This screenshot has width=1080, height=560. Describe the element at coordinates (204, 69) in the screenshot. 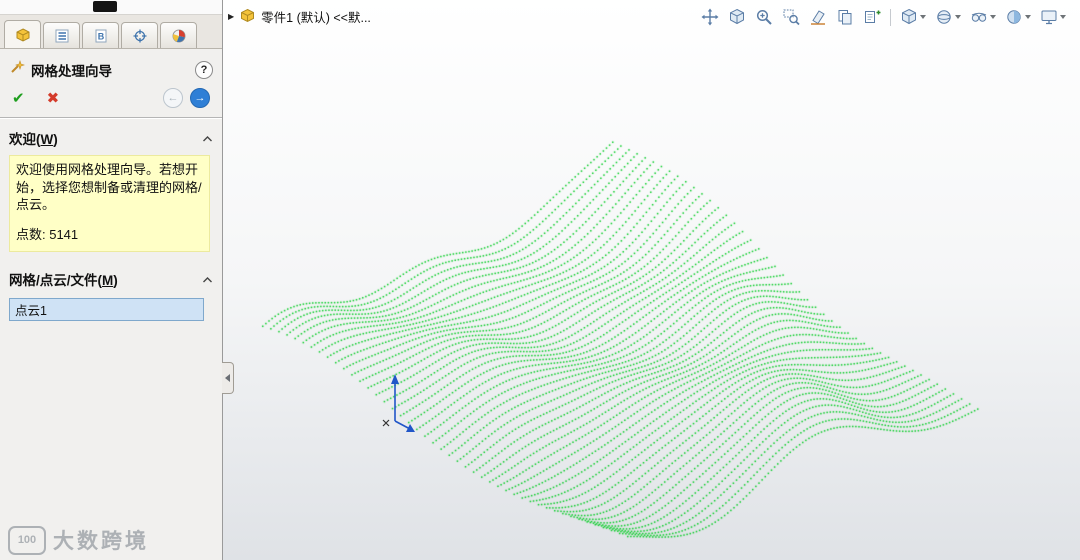

I see `help-icon: ?` at that location.